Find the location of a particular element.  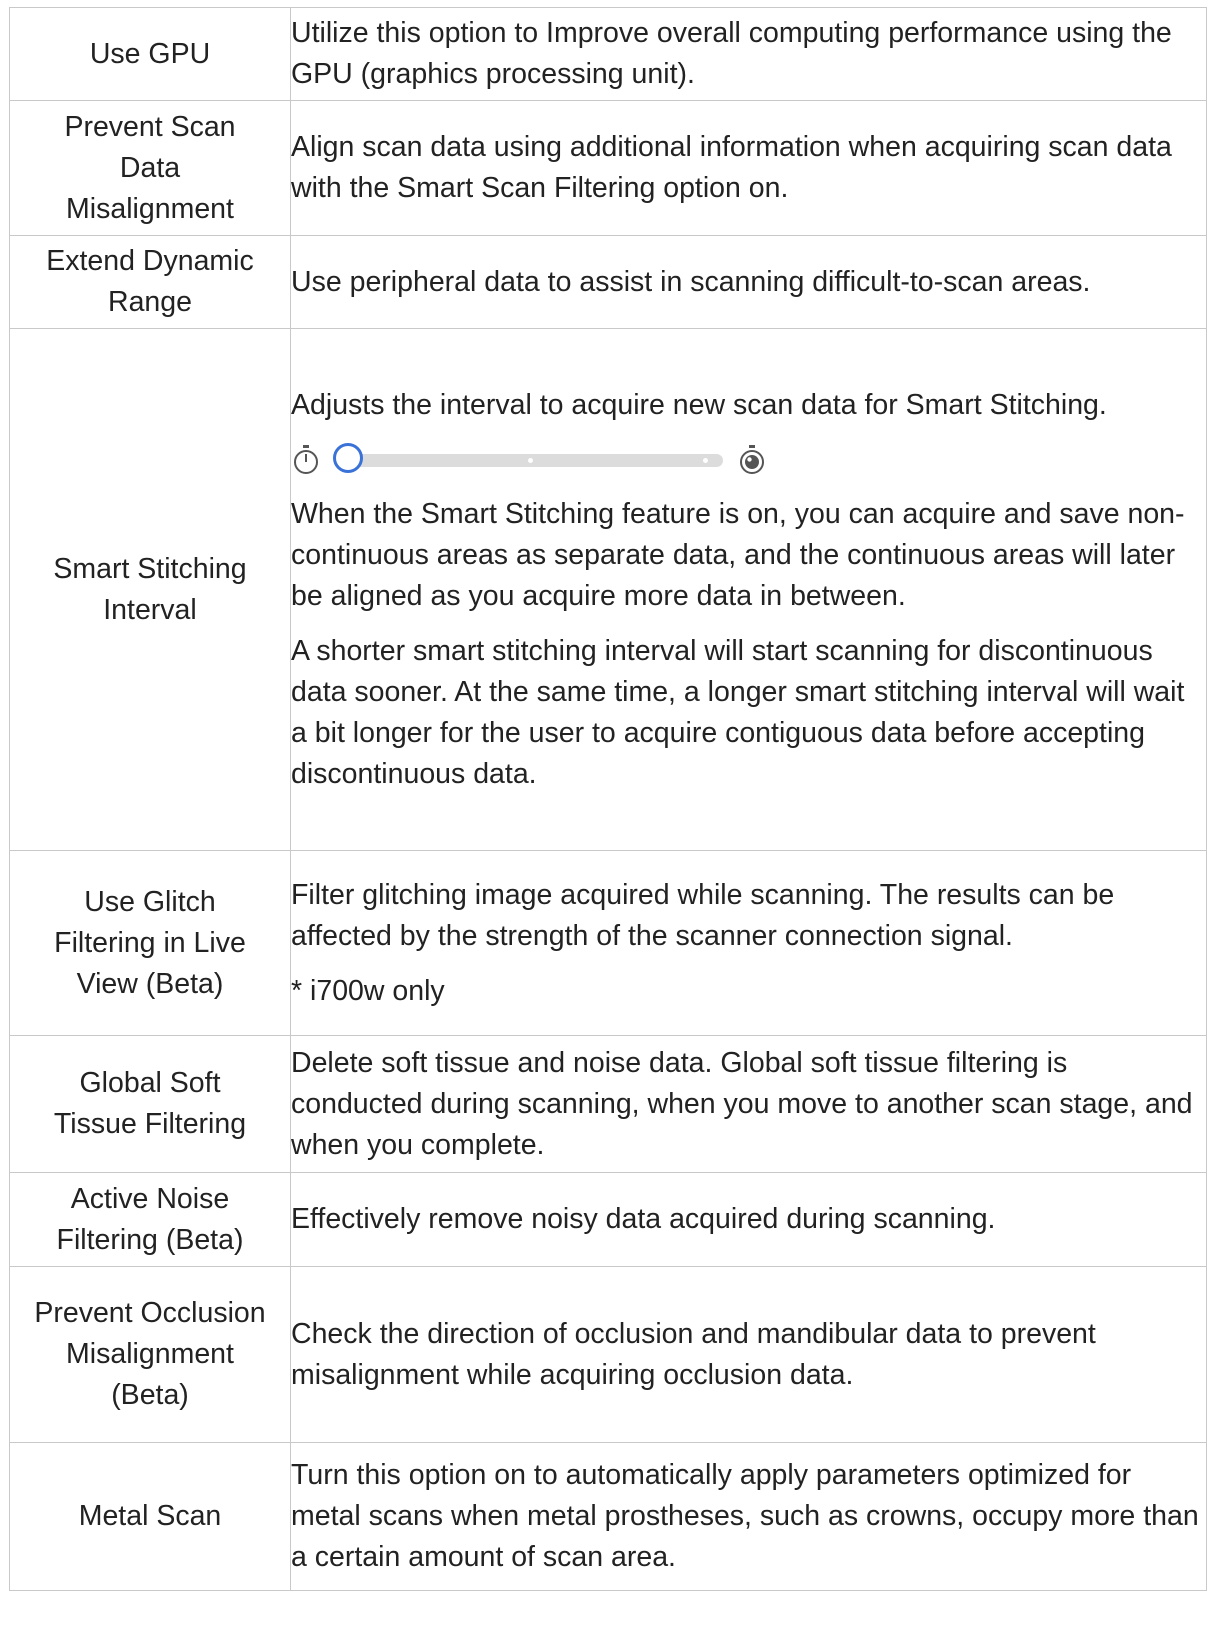

option-name: Prevent Scan Data Misalignment is located at coordinates (150, 168).